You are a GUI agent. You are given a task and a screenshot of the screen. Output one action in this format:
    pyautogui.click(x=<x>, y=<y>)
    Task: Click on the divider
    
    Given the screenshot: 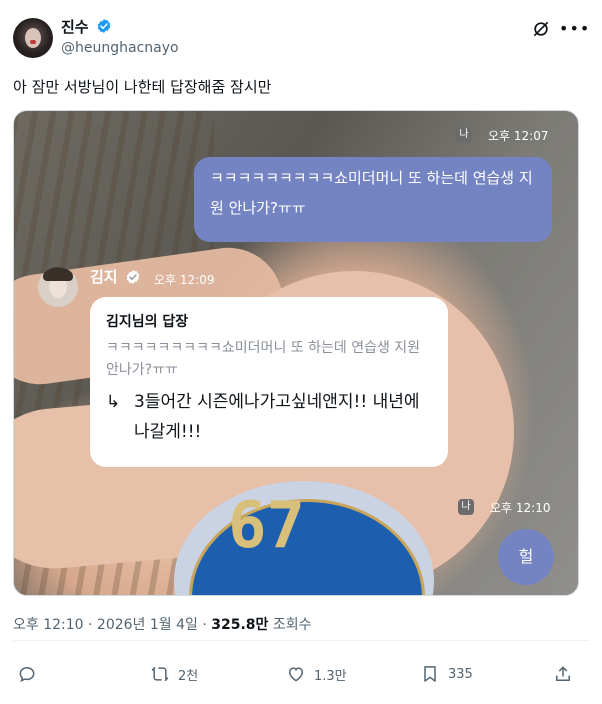 What is the action you would take?
    pyautogui.click(x=301, y=640)
    